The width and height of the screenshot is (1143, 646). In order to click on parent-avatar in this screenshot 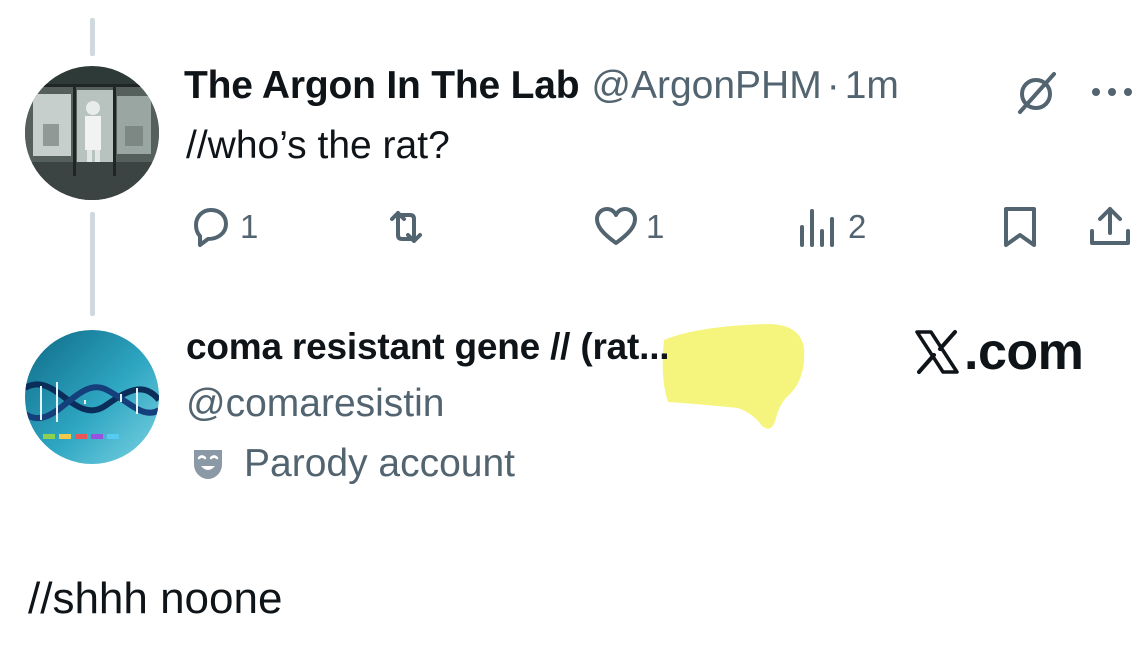, I will do `click(92, 133)`.